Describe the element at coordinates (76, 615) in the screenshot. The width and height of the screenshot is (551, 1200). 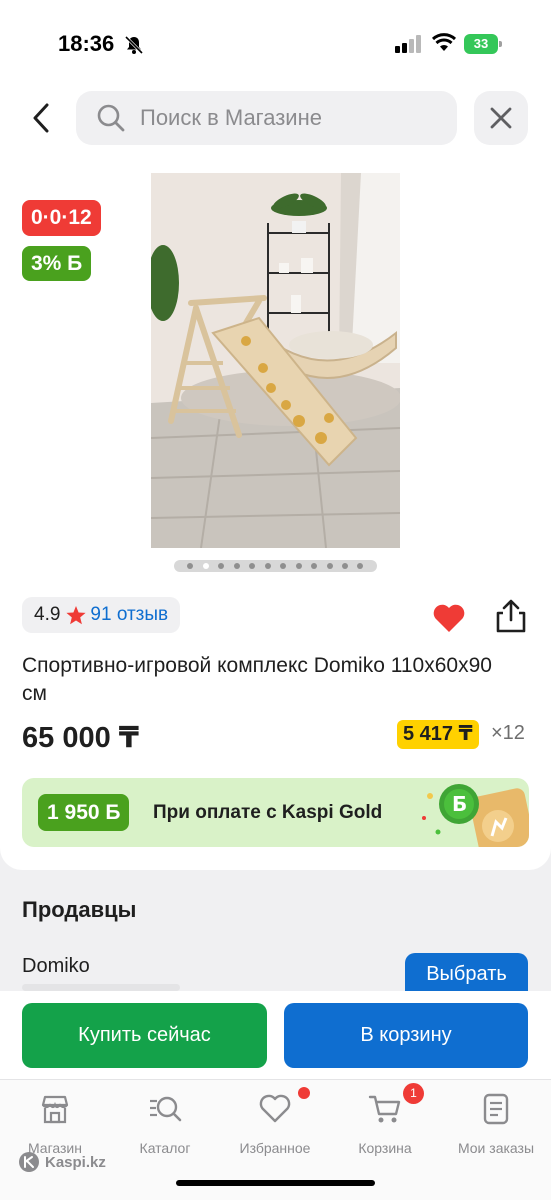
I see `star-icon` at that location.